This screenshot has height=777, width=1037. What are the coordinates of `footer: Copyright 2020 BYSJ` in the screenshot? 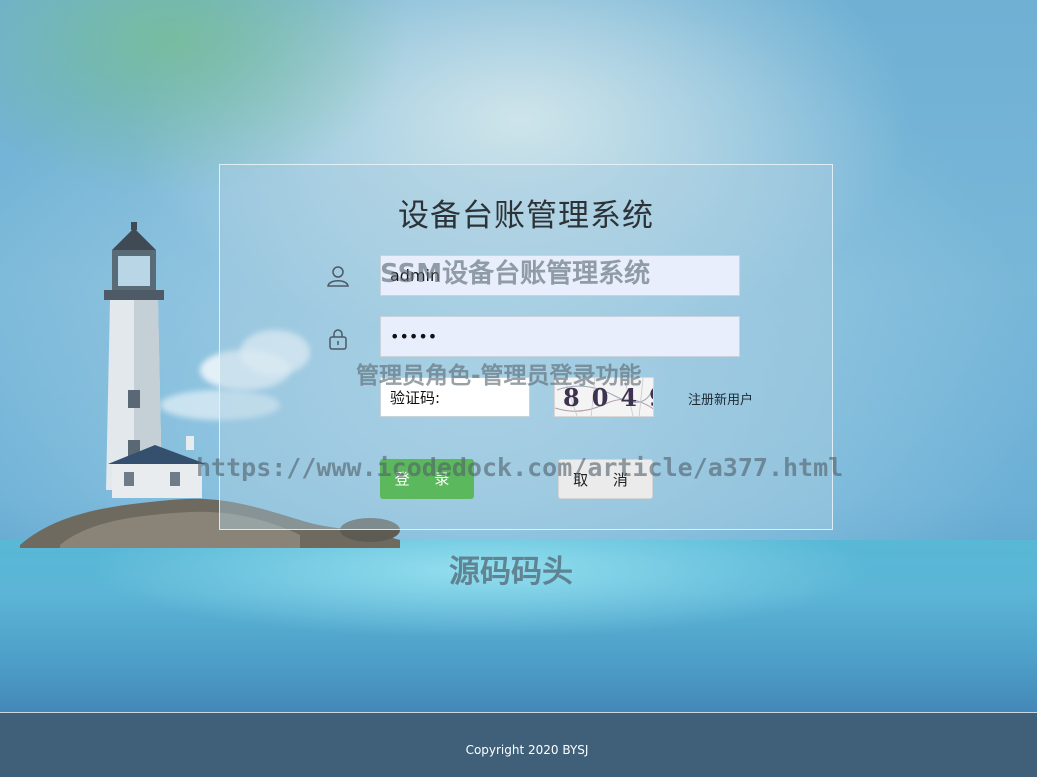 It's located at (518, 744).